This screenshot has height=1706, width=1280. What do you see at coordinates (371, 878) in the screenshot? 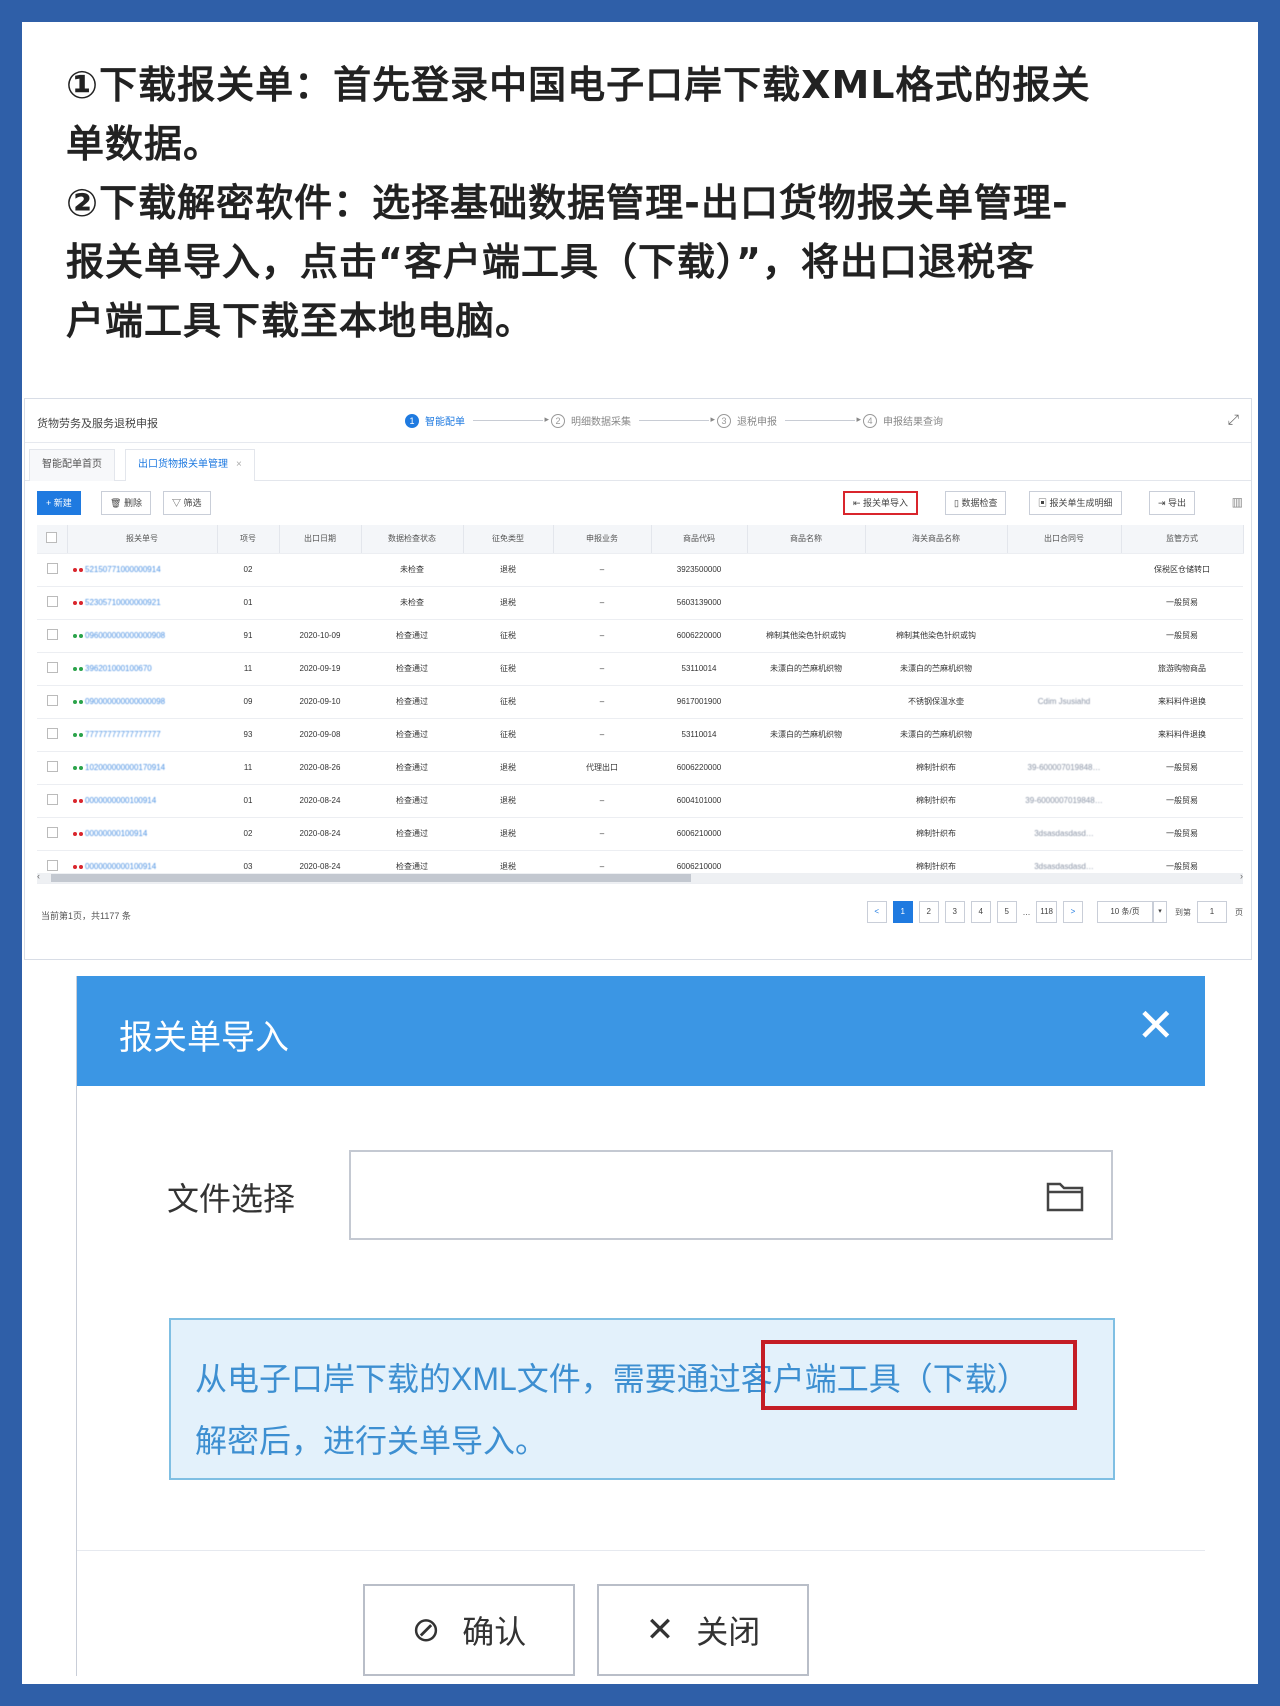
I see `scrollbar-thumb` at bounding box center [371, 878].